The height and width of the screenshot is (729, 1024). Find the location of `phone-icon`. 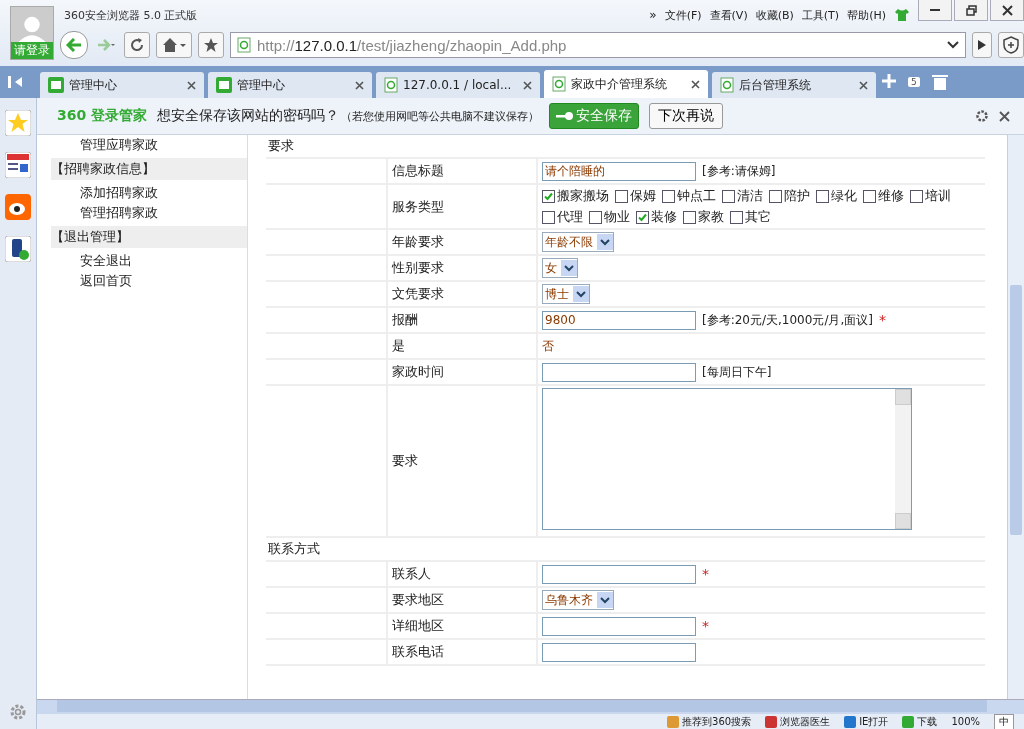

phone-icon is located at coordinates (18, 249).